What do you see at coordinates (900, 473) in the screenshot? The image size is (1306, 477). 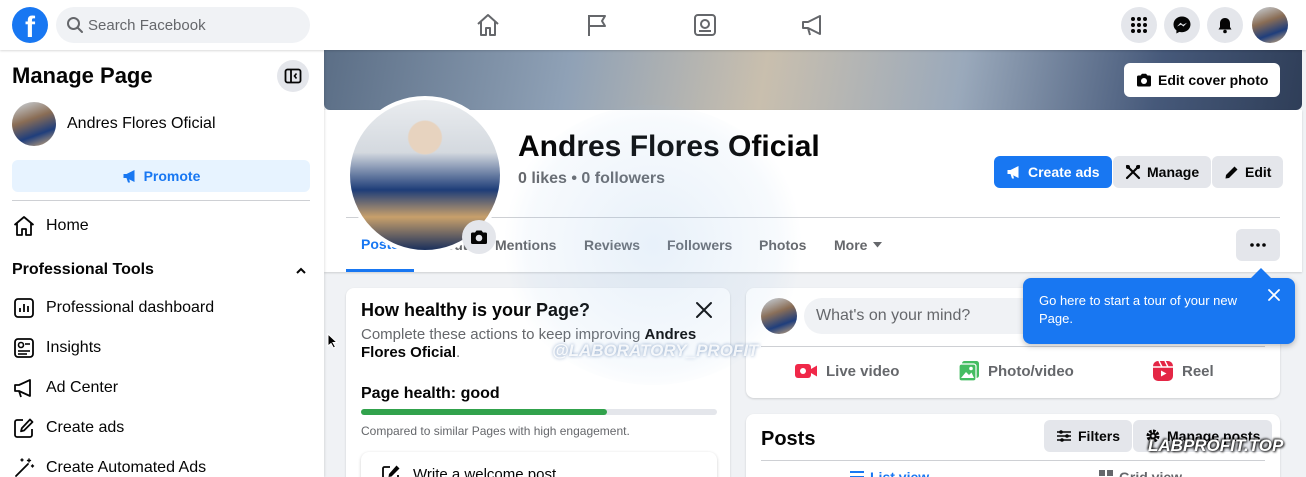 I see `list-view-label: List view` at bounding box center [900, 473].